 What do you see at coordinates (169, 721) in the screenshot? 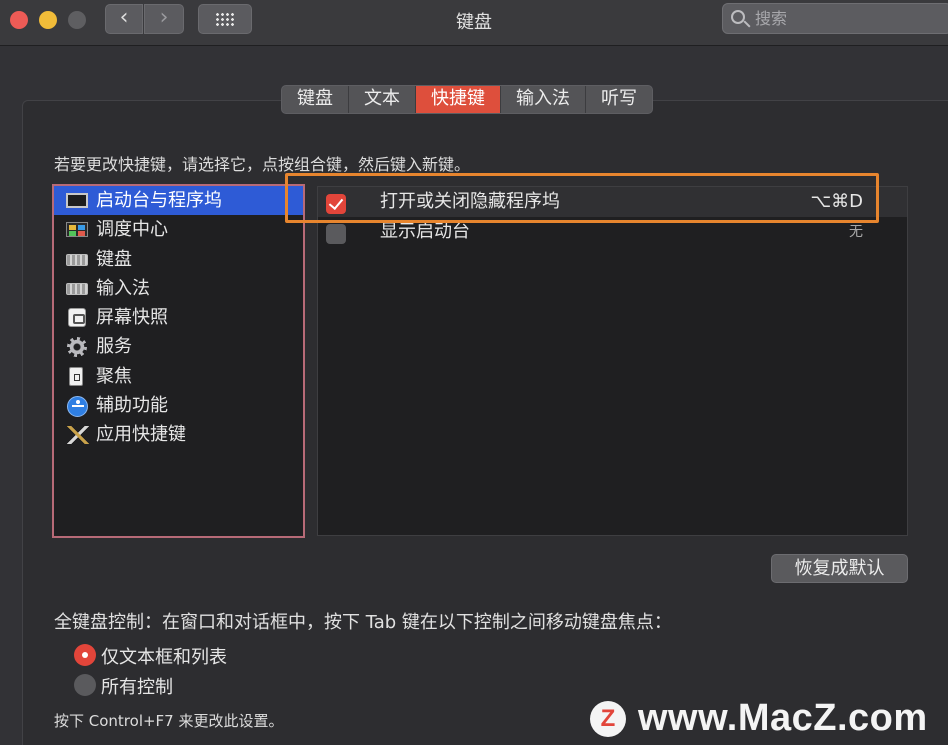
I see `keyboard-control-footnote: 按下 Control+F7 来更改此设置。` at bounding box center [169, 721].